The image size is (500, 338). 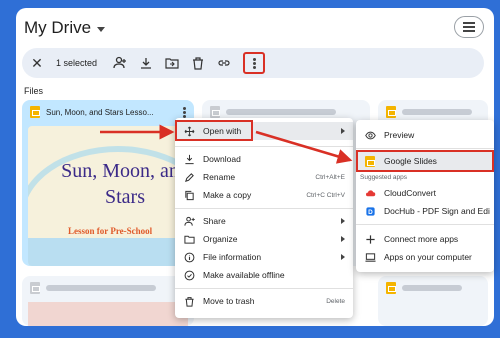 I want to click on menu-label: Download, so click(x=222, y=159).